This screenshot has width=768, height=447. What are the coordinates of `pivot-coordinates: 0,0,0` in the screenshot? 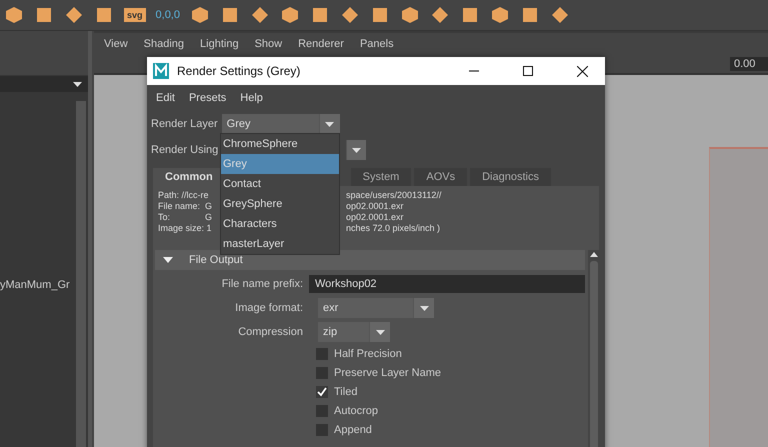 It's located at (168, 15).